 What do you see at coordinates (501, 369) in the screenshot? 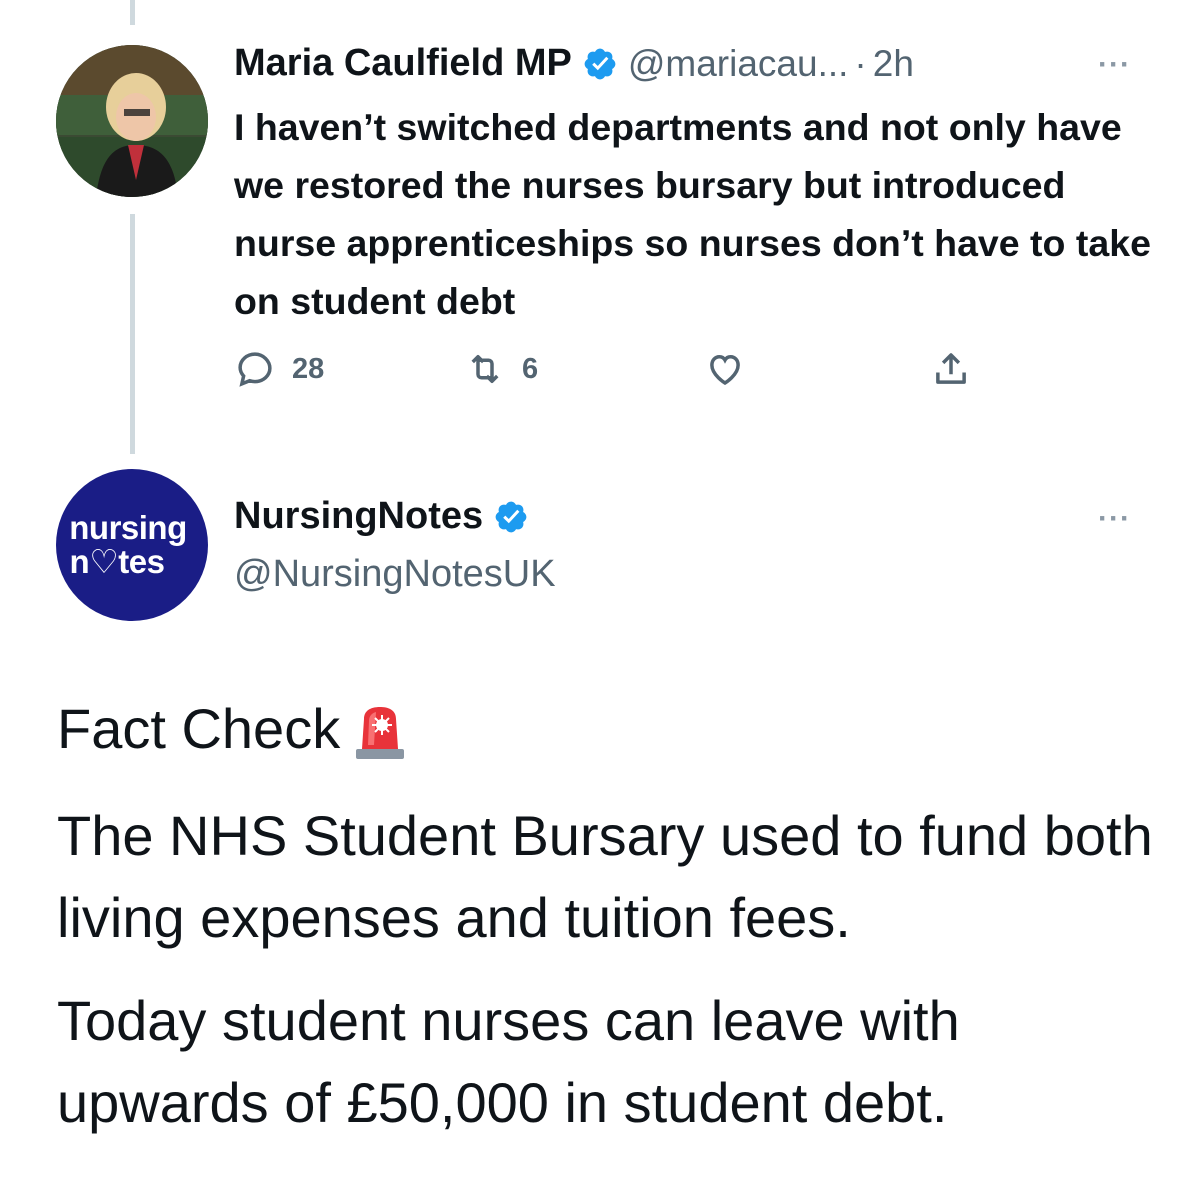
I see `retweet-button: 6` at bounding box center [501, 369].